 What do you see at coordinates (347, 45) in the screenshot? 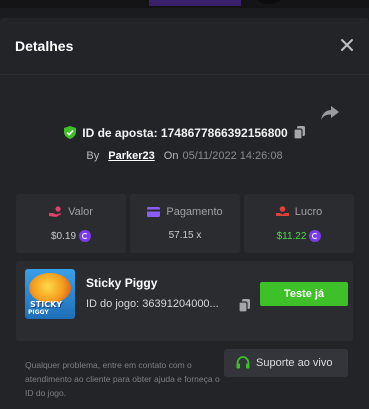
I see `close-icon` at bounding box center [347, 45].